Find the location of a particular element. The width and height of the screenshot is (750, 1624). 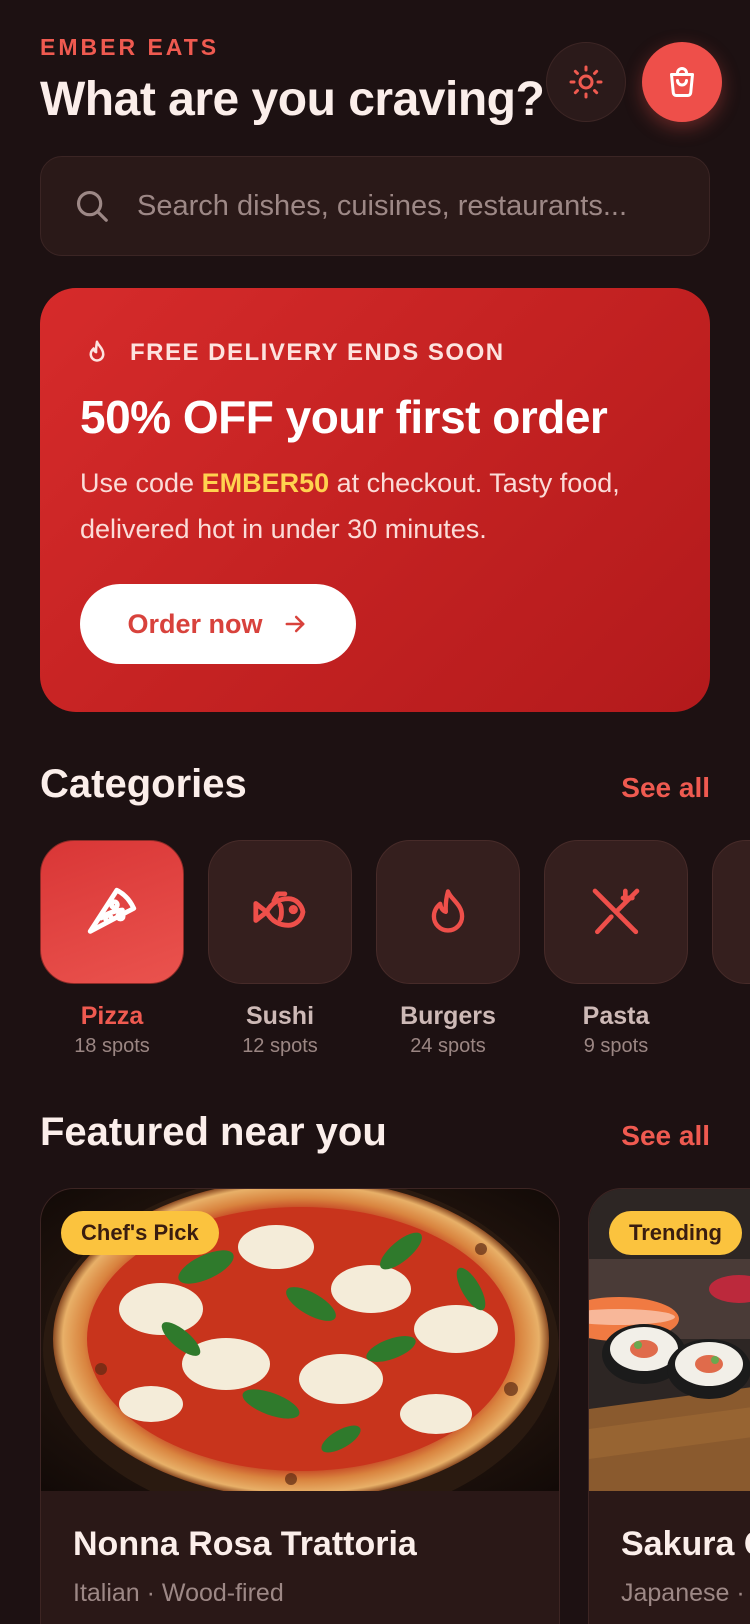

category-name: Sushi is located at coordinates (280, 1016).